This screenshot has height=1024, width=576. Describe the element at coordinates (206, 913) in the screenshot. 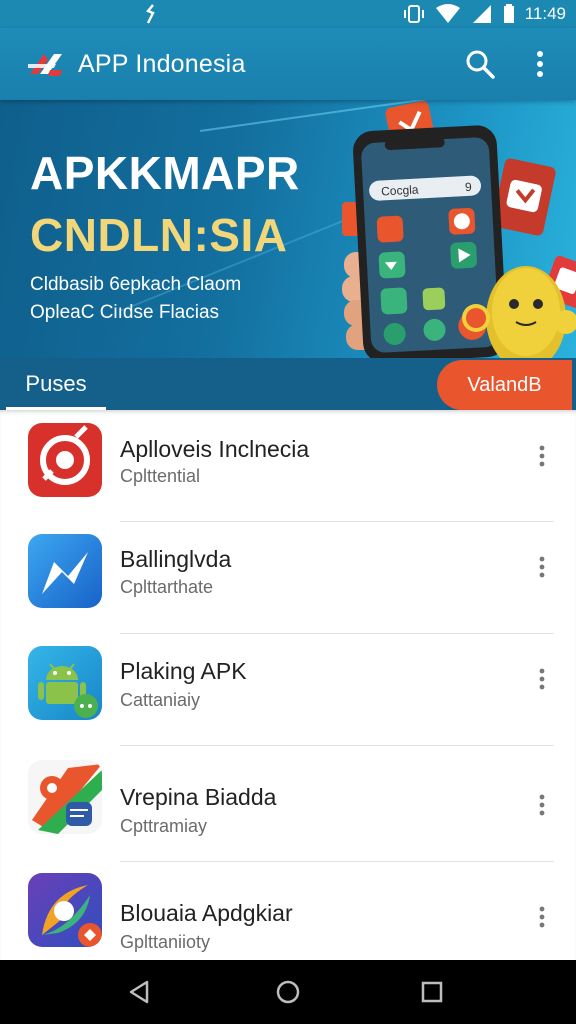

I see `app-name: Blouaia Apdgkiar` at that location.